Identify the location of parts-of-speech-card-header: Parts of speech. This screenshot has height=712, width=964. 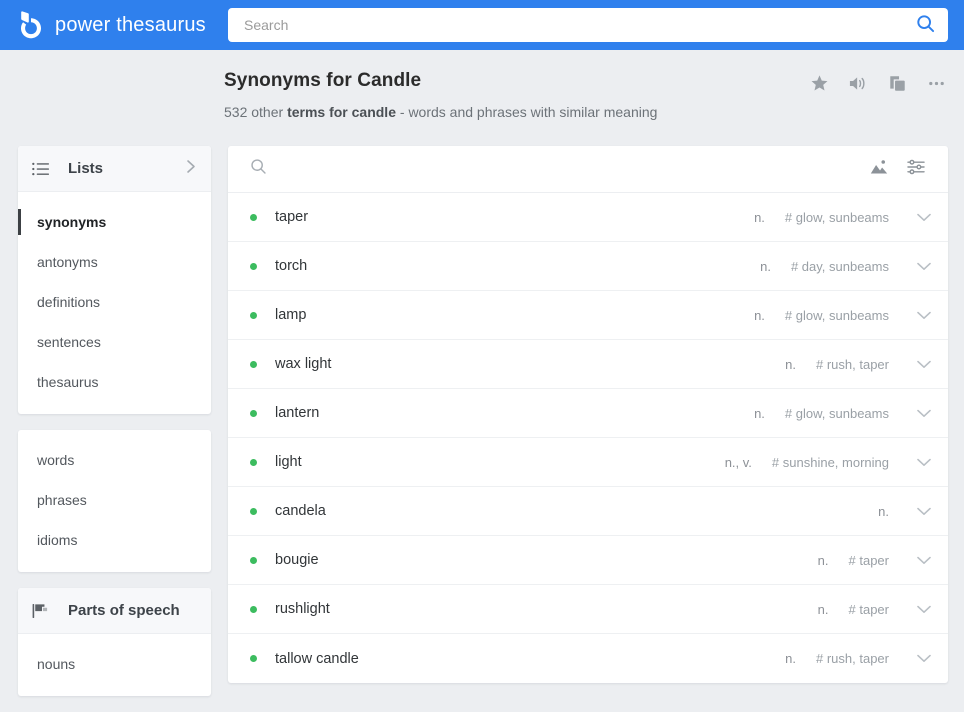
(114, 611).